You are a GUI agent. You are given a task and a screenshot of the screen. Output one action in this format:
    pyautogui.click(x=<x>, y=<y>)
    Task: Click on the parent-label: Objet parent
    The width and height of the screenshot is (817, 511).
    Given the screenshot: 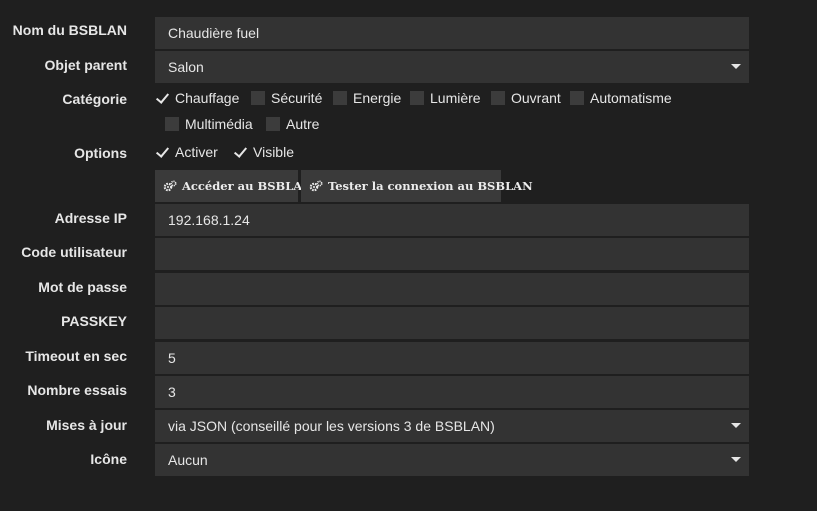 What is the action you would take?
    pyautogui.click(x=85, y=65)
    